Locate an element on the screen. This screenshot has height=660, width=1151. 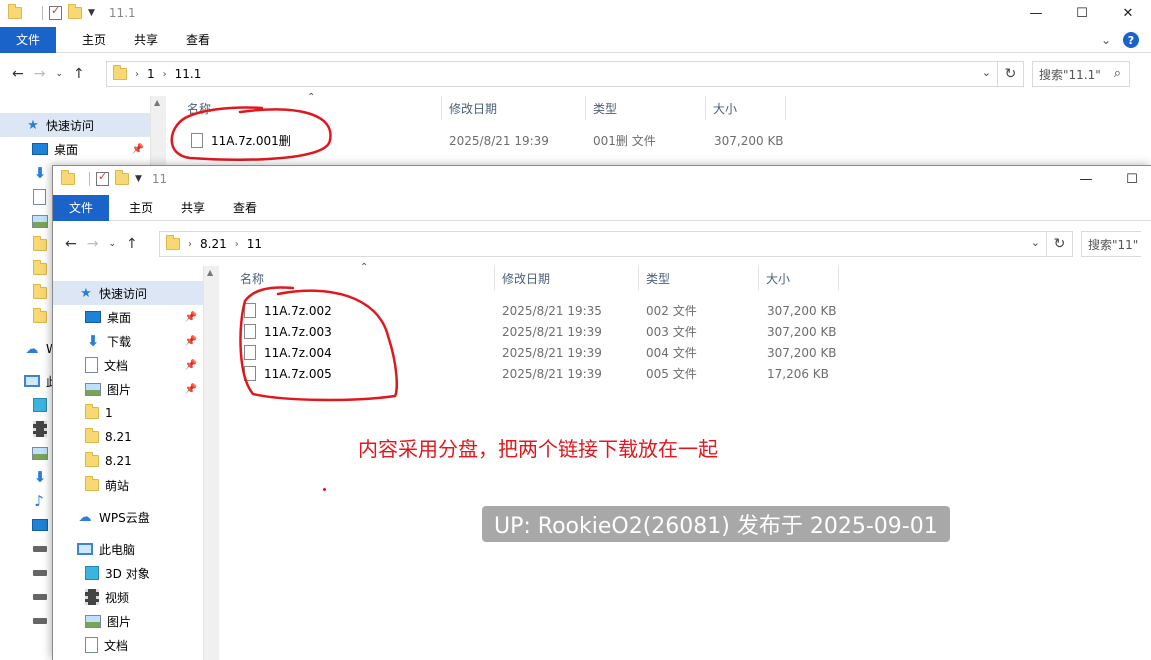
picture-icon is located at coordinates (93, 389).